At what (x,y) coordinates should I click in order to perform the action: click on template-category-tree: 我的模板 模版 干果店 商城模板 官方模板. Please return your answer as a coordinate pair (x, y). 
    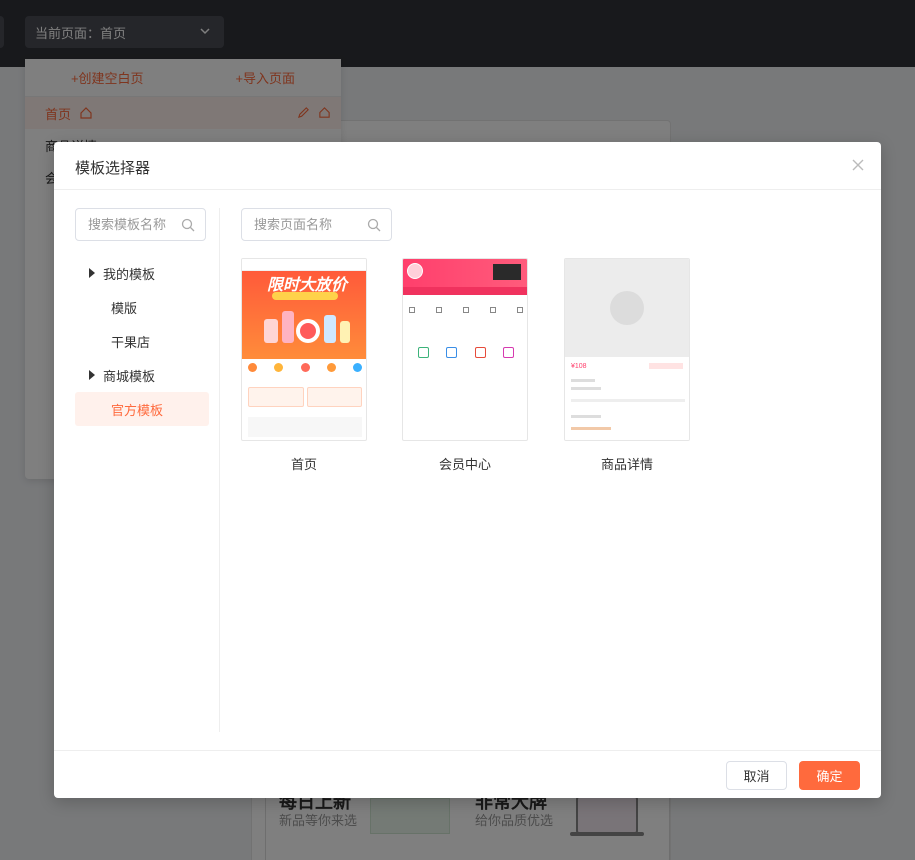
    Looking at the image, I should click on (142, 341).